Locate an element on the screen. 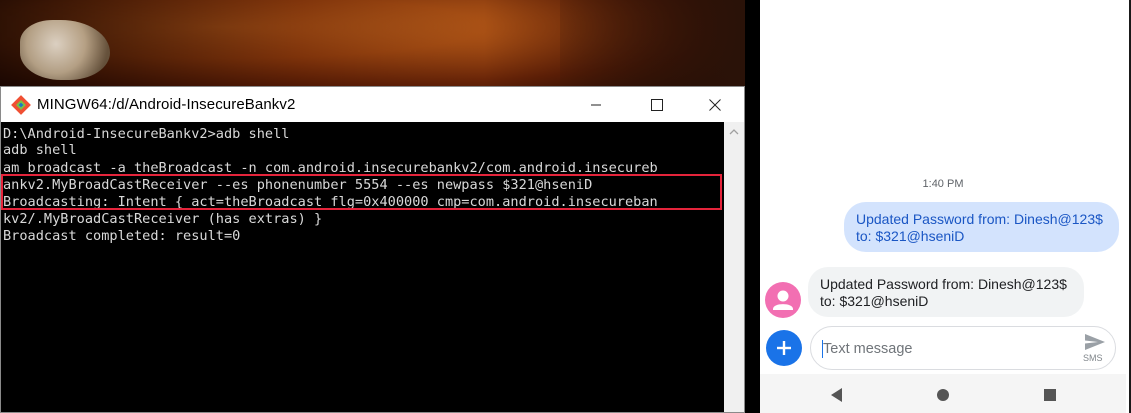 The width and height of the screenshot is (1131, 413). close-icon is located at coordinates (715, 104).